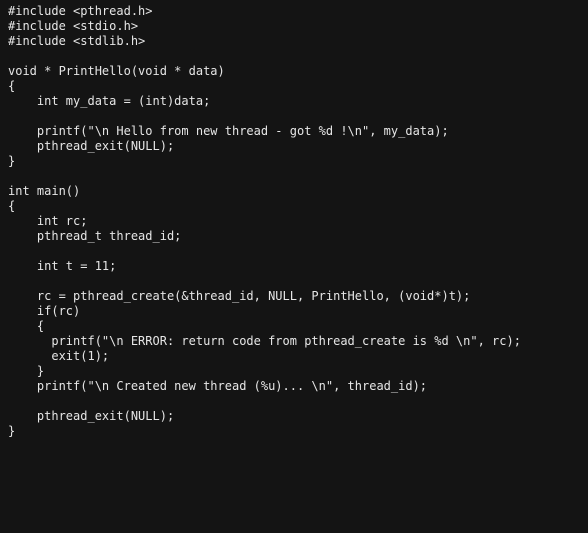  Describe the element at coordinates (95, 236) in the screenshot. I see `code-line: pthread_t thread_id;` at that location.